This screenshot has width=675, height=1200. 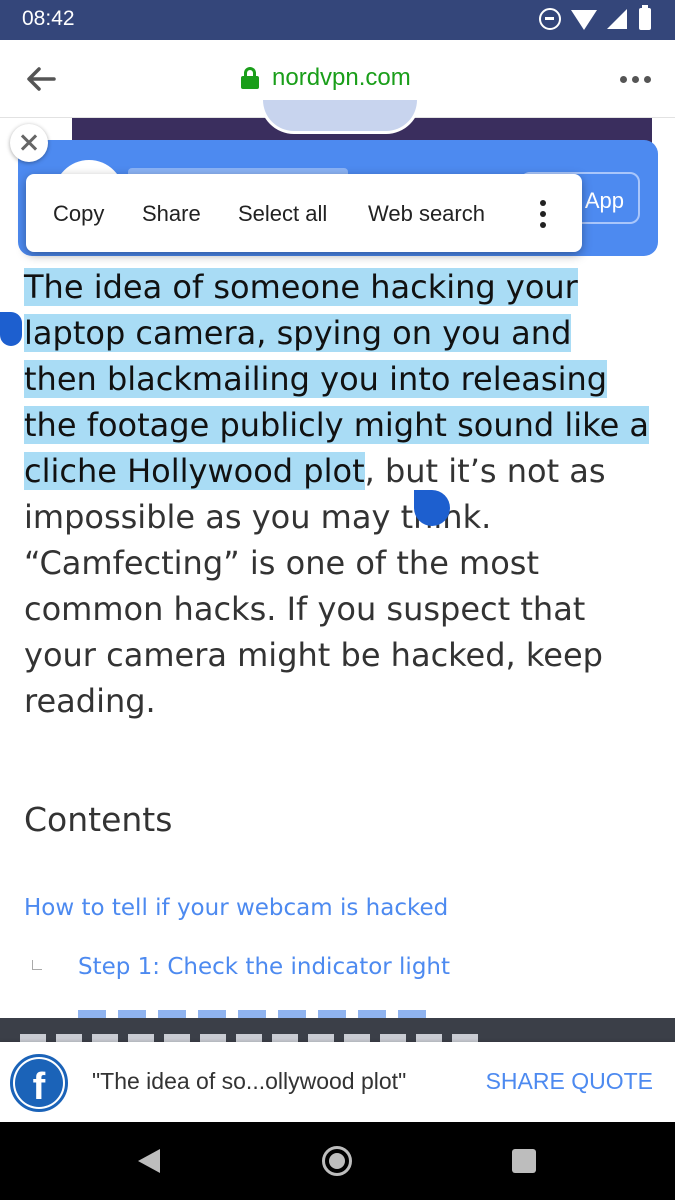 I want to click on select-all-button: Select all, so click(x=282, y=214).